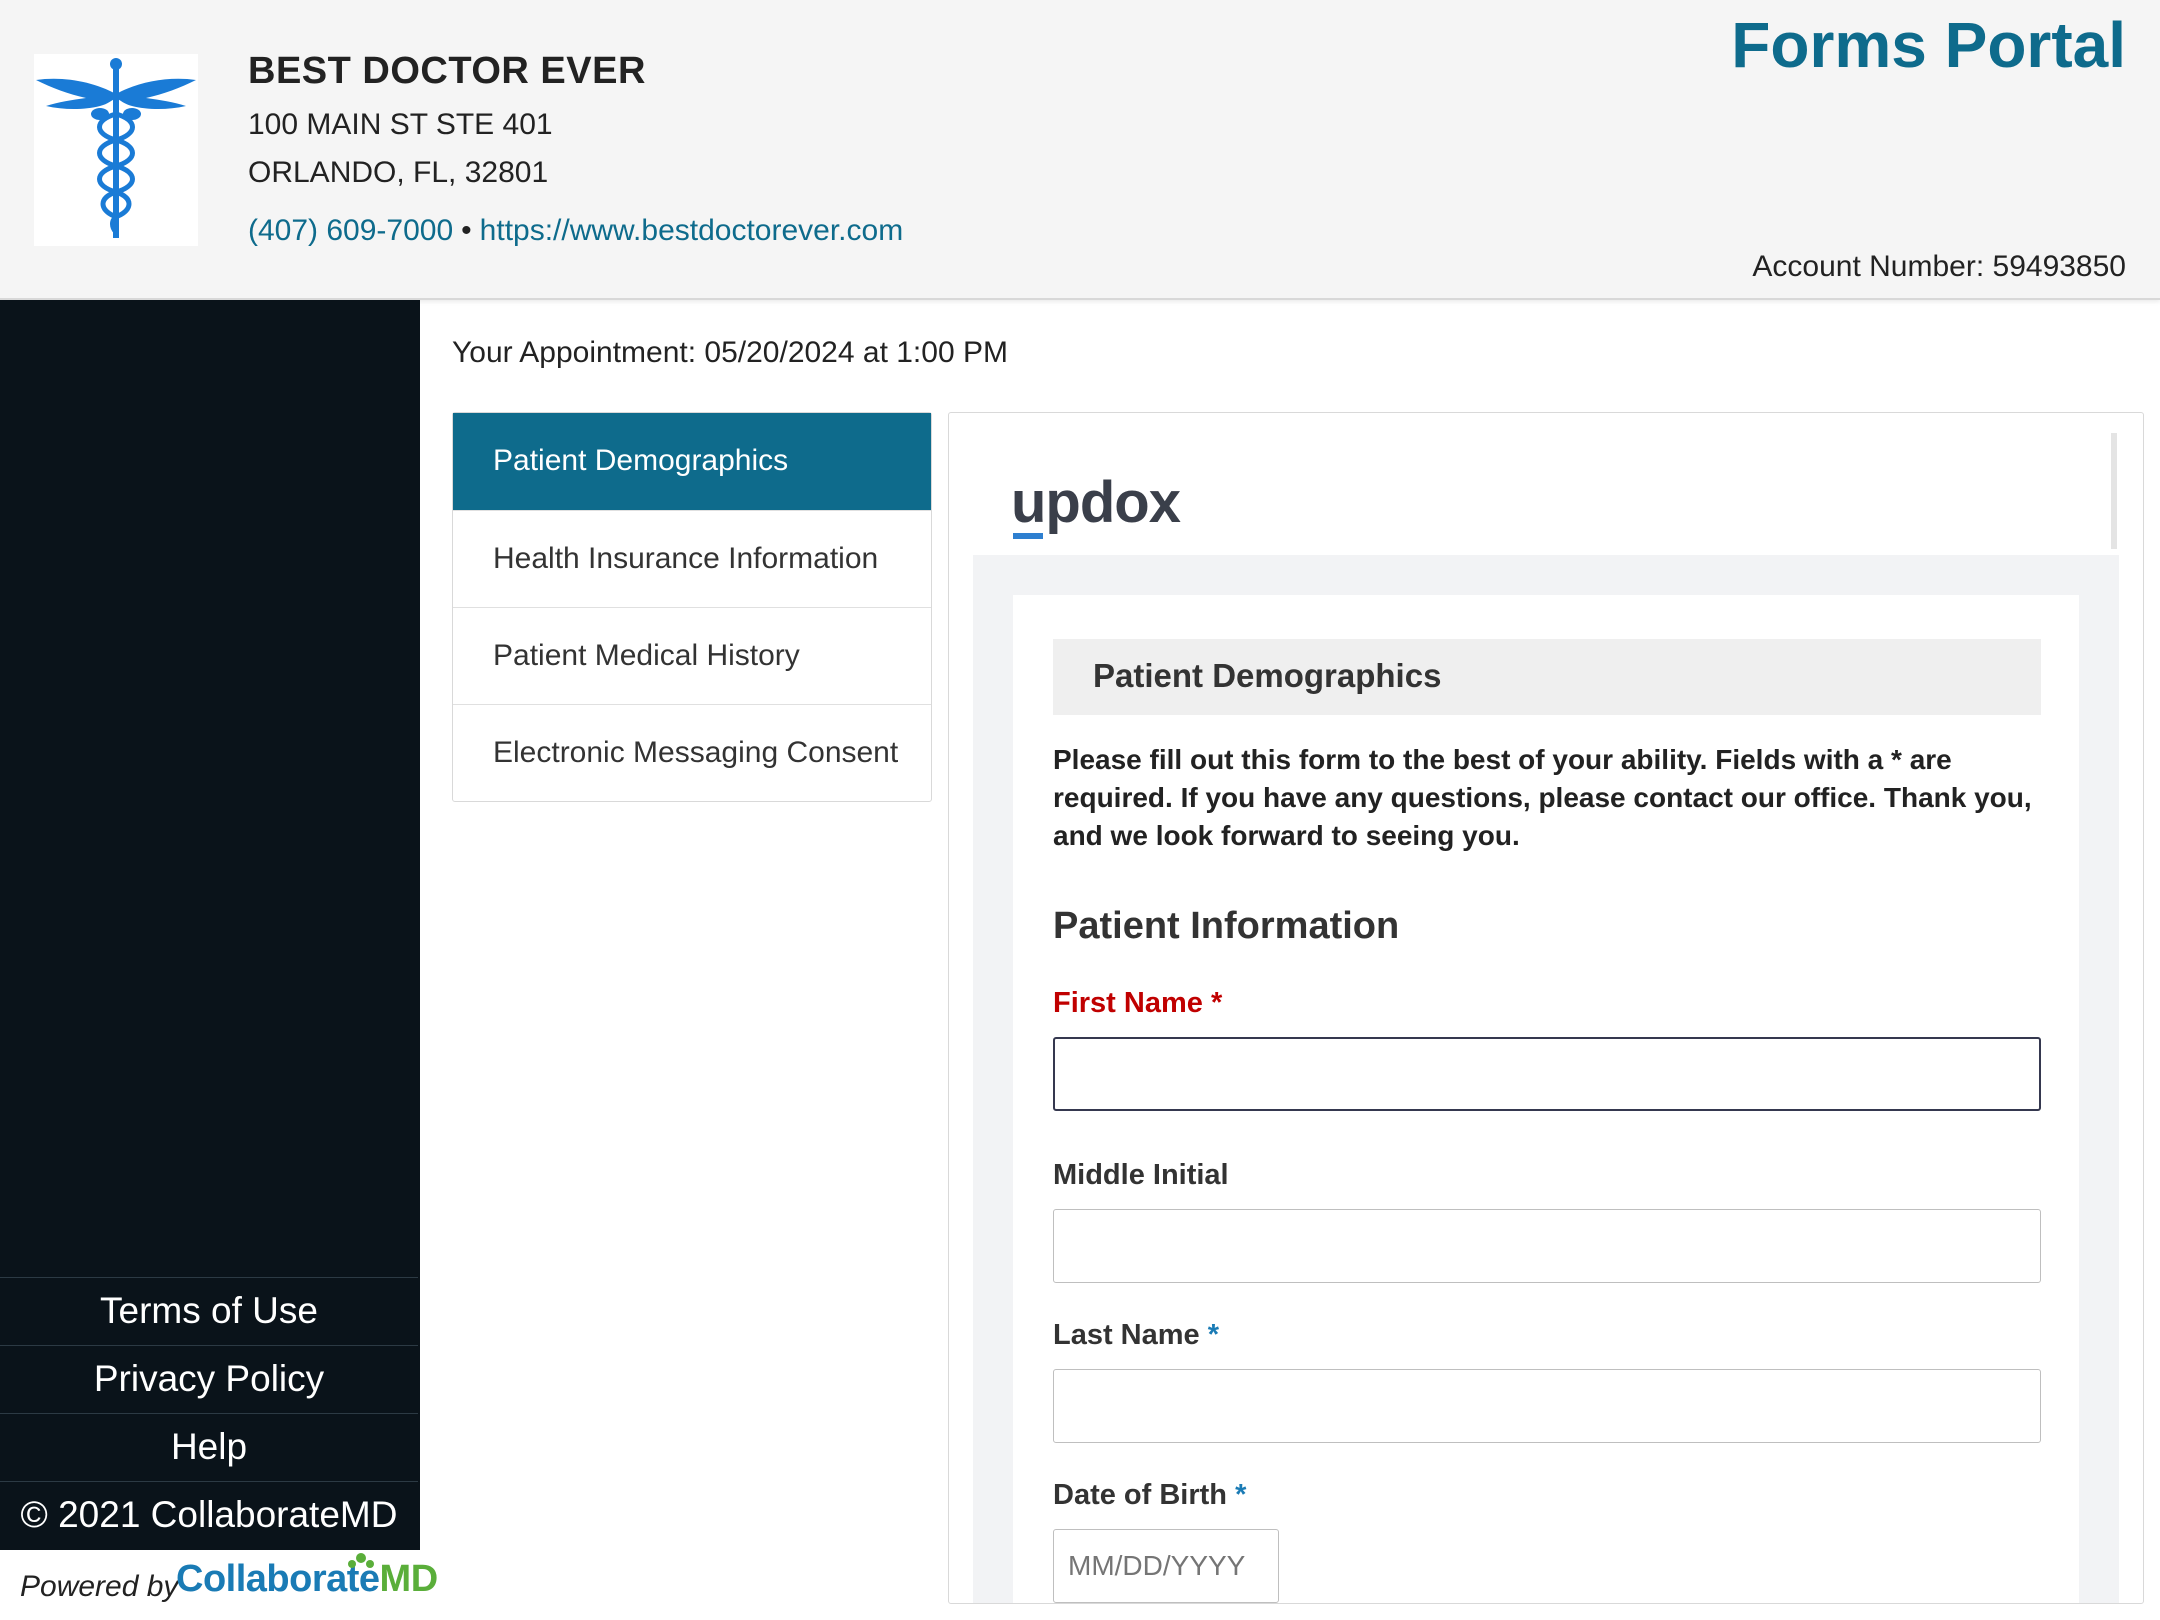  What do you see at coordinates (1166, 1566) in the screenshot?
I see `date-of-birth-input` at bounding box center [1166, 1566].